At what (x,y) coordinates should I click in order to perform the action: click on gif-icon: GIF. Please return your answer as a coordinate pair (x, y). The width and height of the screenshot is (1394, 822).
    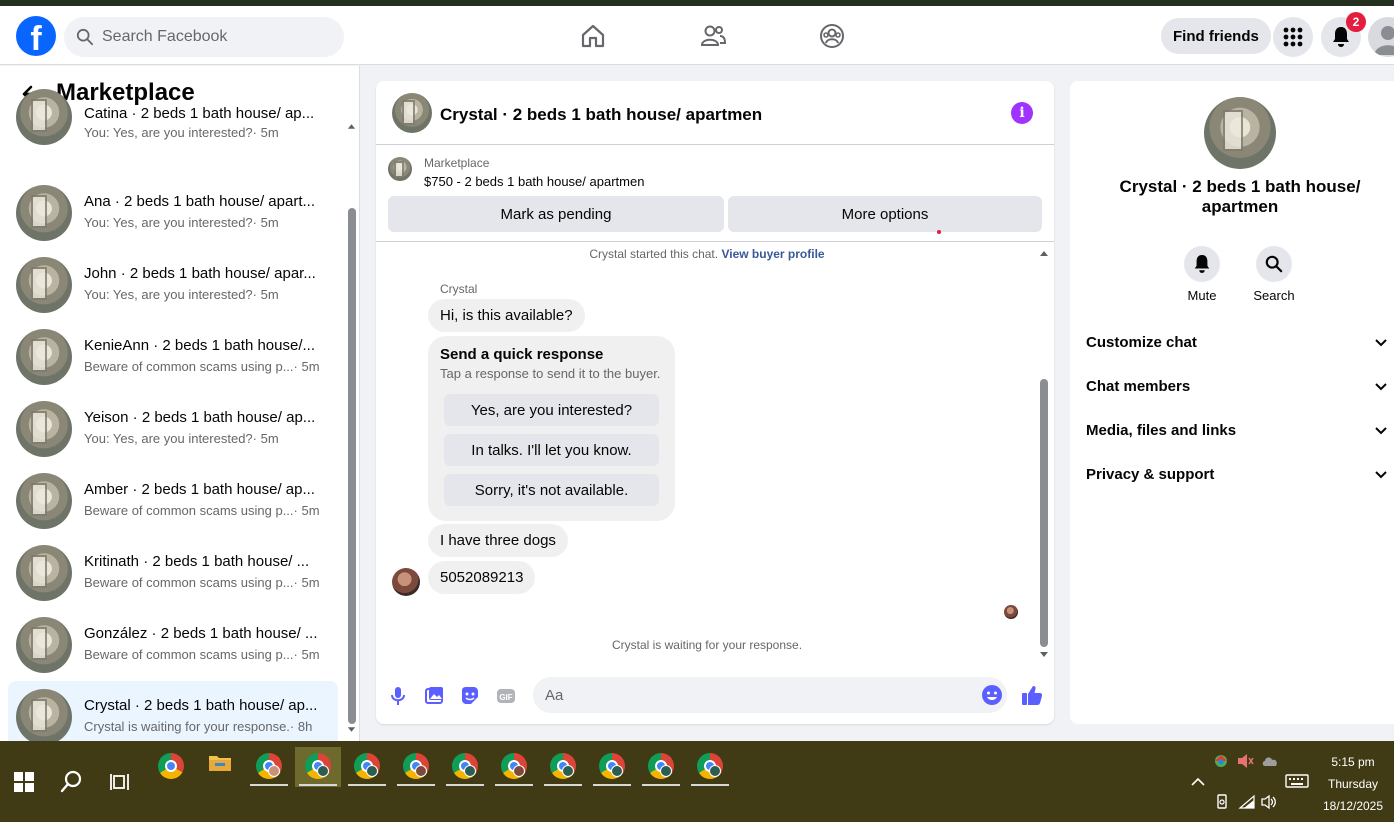
    Looking at the image, I should click on (506, 696).